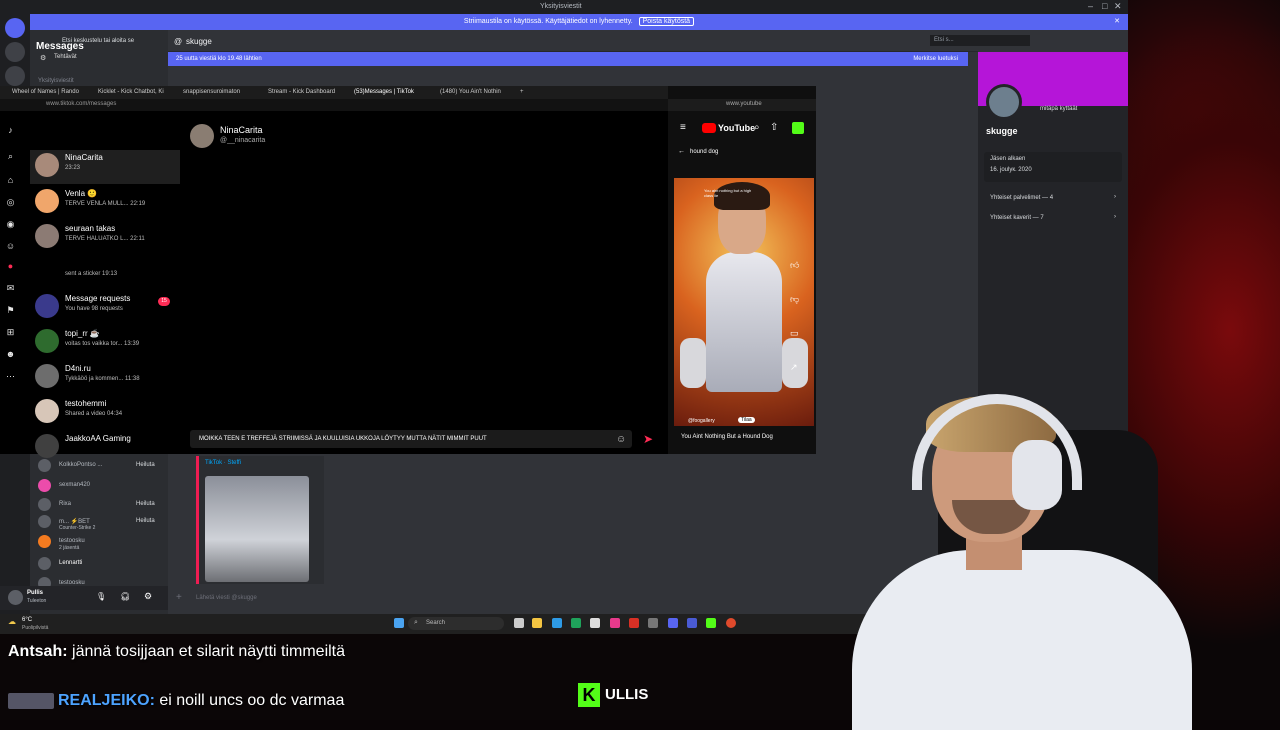  Describe the element at coordinates (15, 28) in the screenshot. I see `home-icon` at that location.